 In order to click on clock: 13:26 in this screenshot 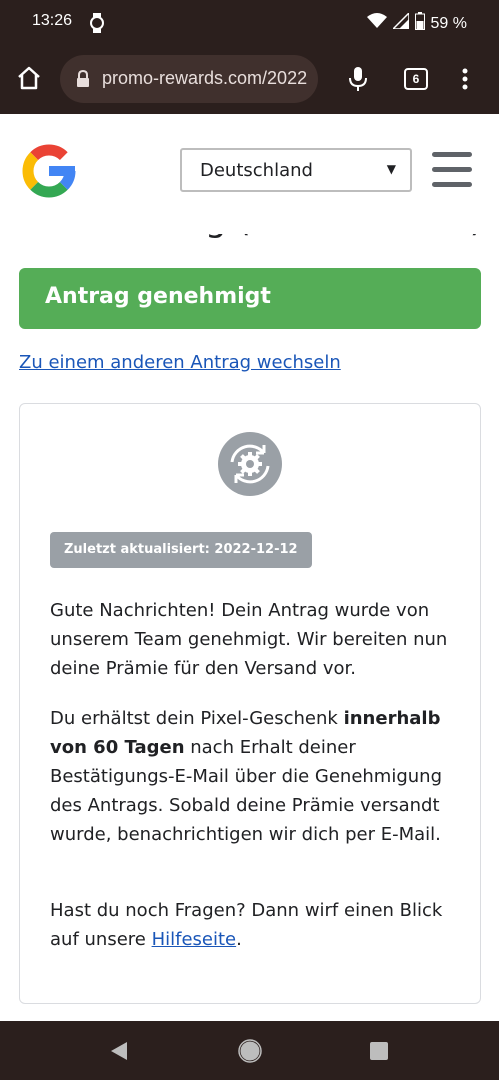, I will do `click(52, 20)`.